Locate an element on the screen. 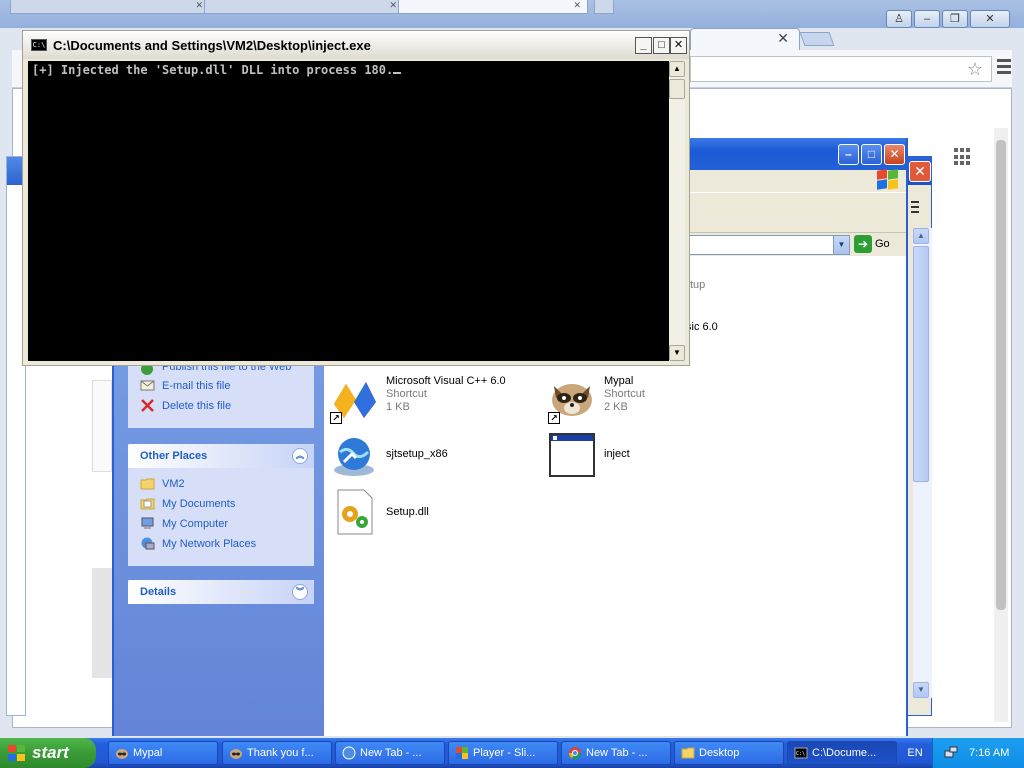  file-item-msvc: ↗ Microsoft Visual C++ 6.0 Shortcut 1 KB is located at coordinates (430, 400).